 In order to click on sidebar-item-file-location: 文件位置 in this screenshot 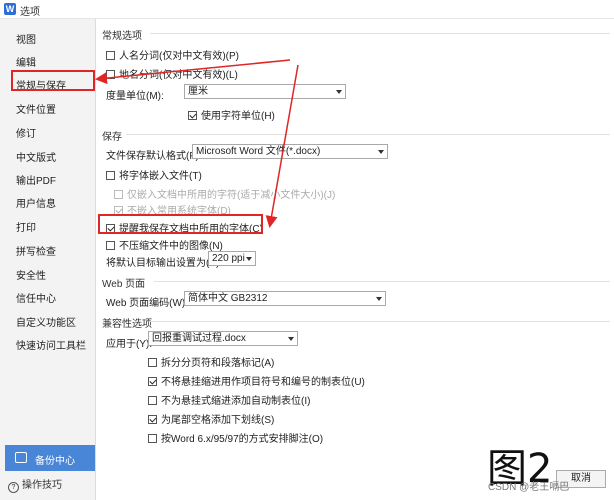, I will do `click(36, 108)`.